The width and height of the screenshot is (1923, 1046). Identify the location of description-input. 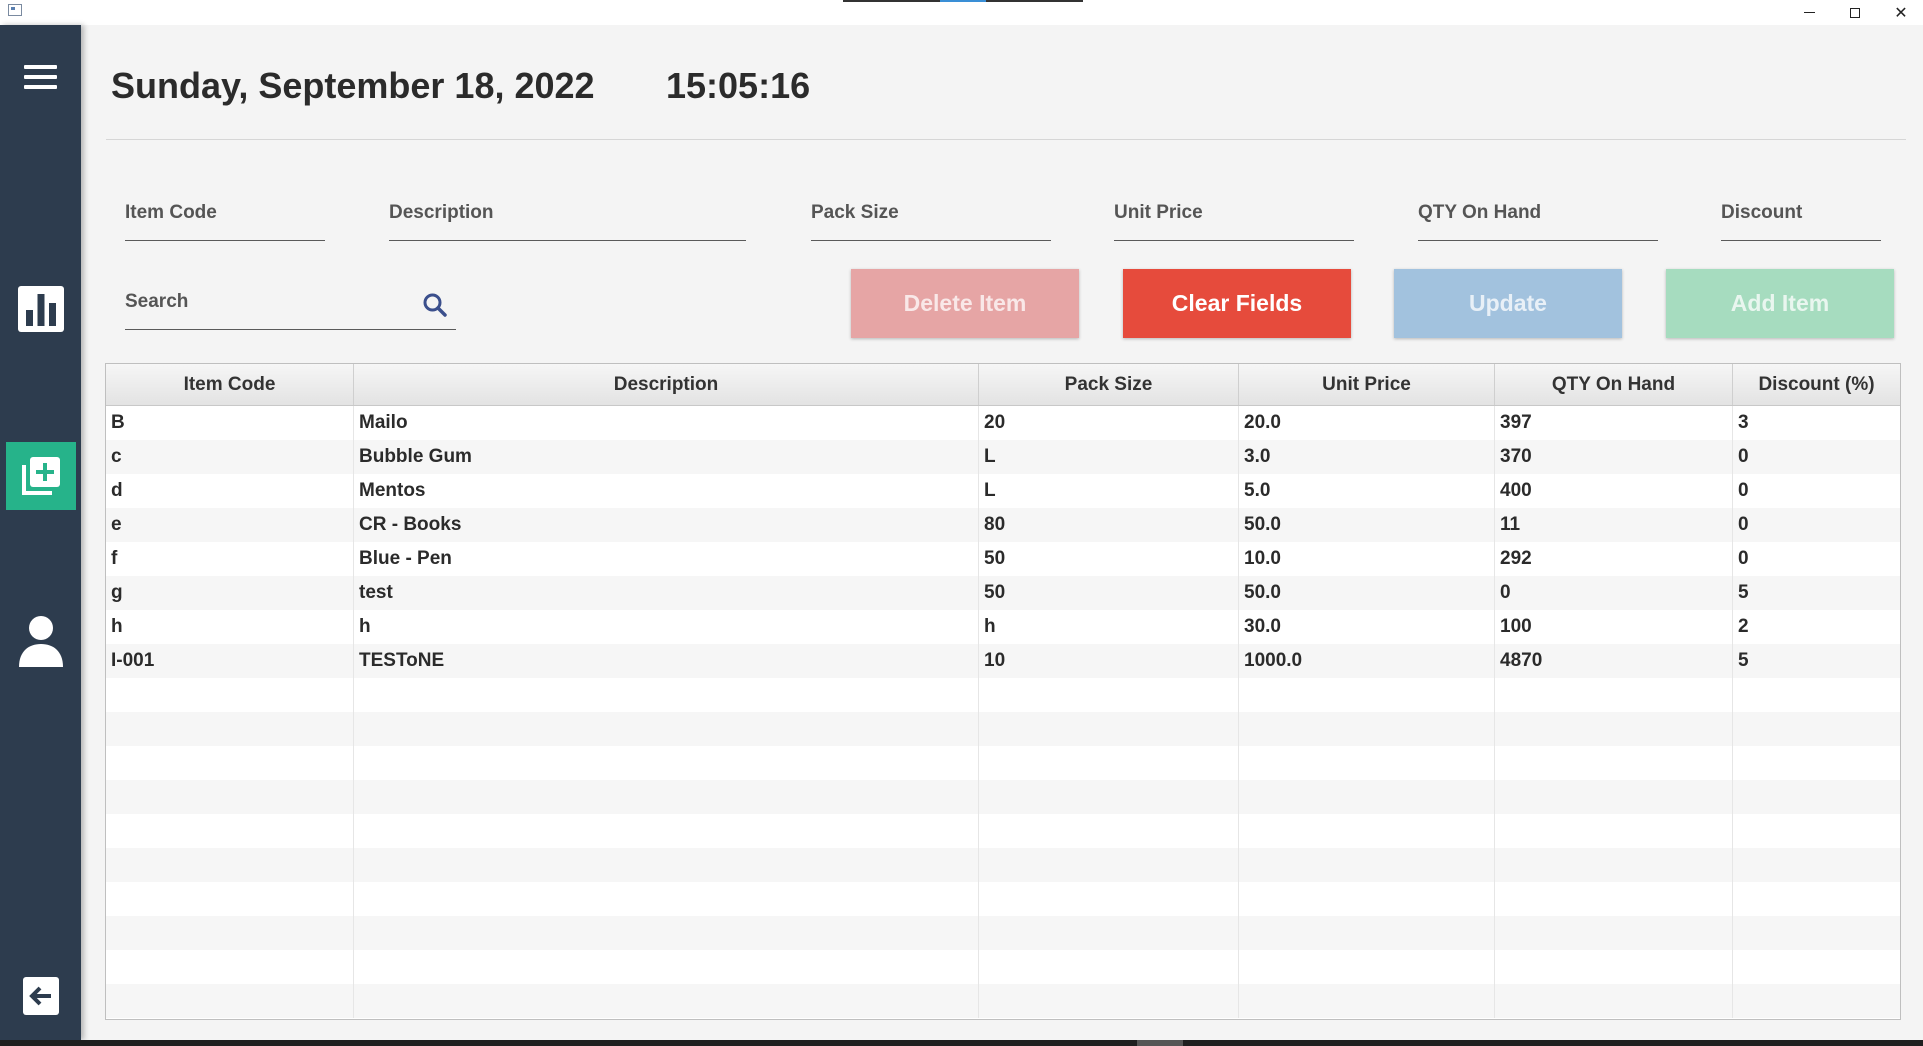
(567, 213).